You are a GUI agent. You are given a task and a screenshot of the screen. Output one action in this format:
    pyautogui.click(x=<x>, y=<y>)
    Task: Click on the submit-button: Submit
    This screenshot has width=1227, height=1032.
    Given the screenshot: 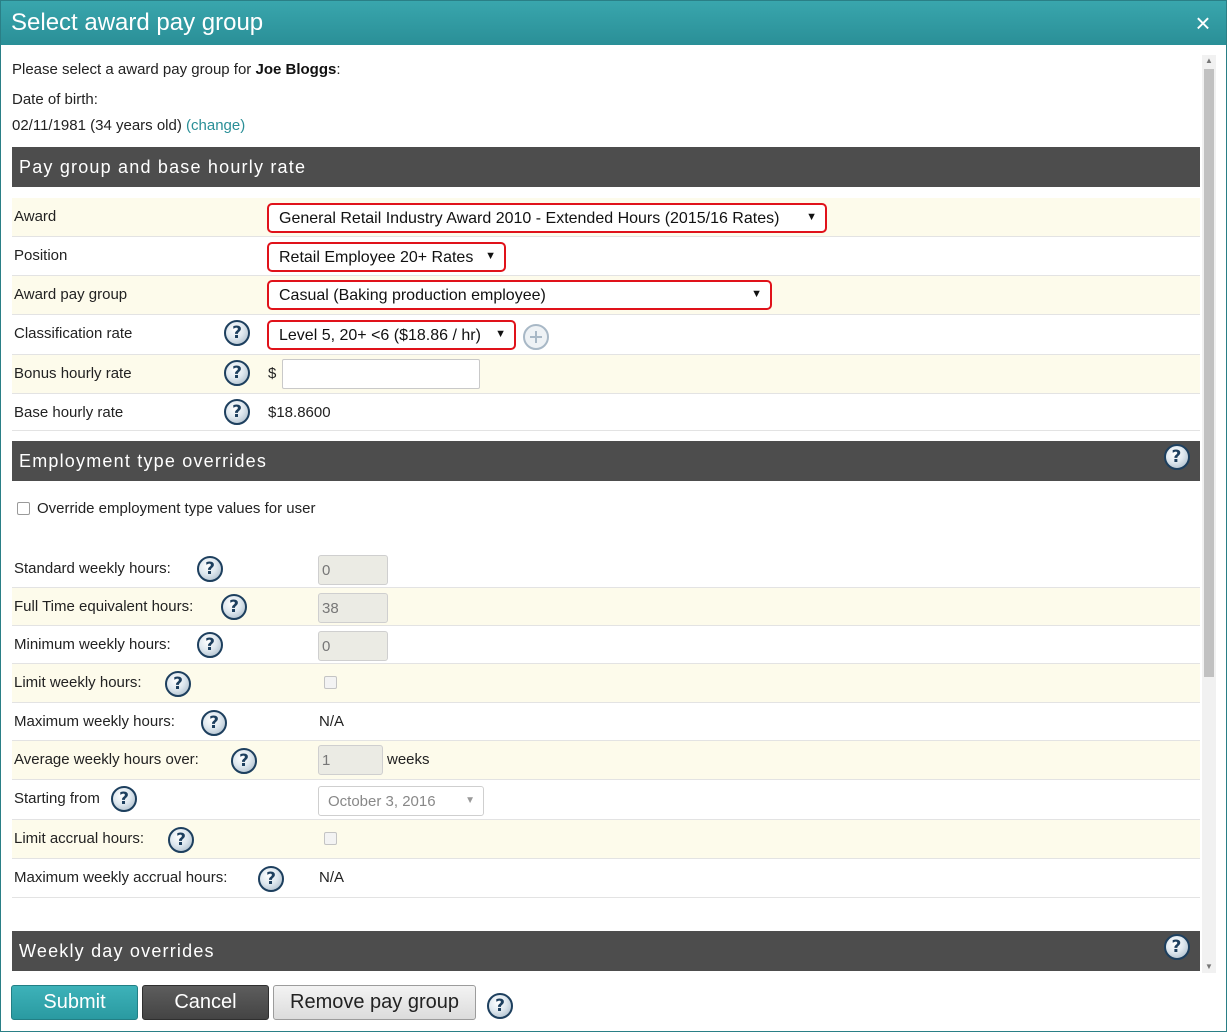 What is the action you would take?
    pyautogui.click(x=74, y=1002)
    